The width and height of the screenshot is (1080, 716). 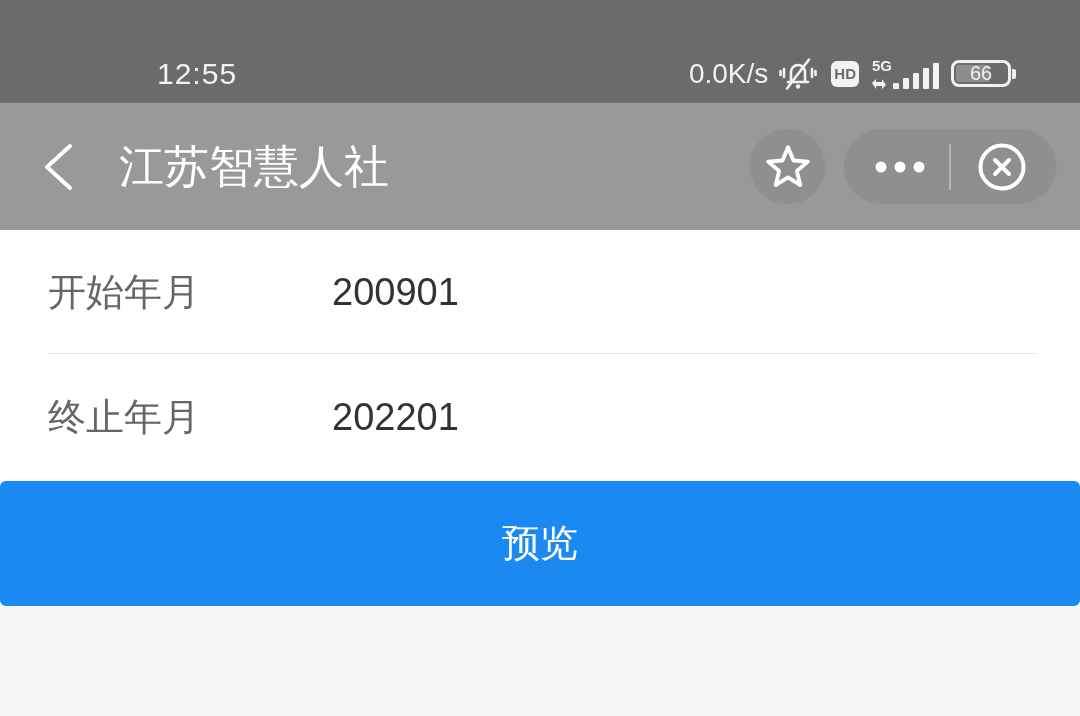 What do you see at coordinates (254, 166) in the screenshot?
I see `page-title: 江苏智慧人社` at bounding box center [254, 166].